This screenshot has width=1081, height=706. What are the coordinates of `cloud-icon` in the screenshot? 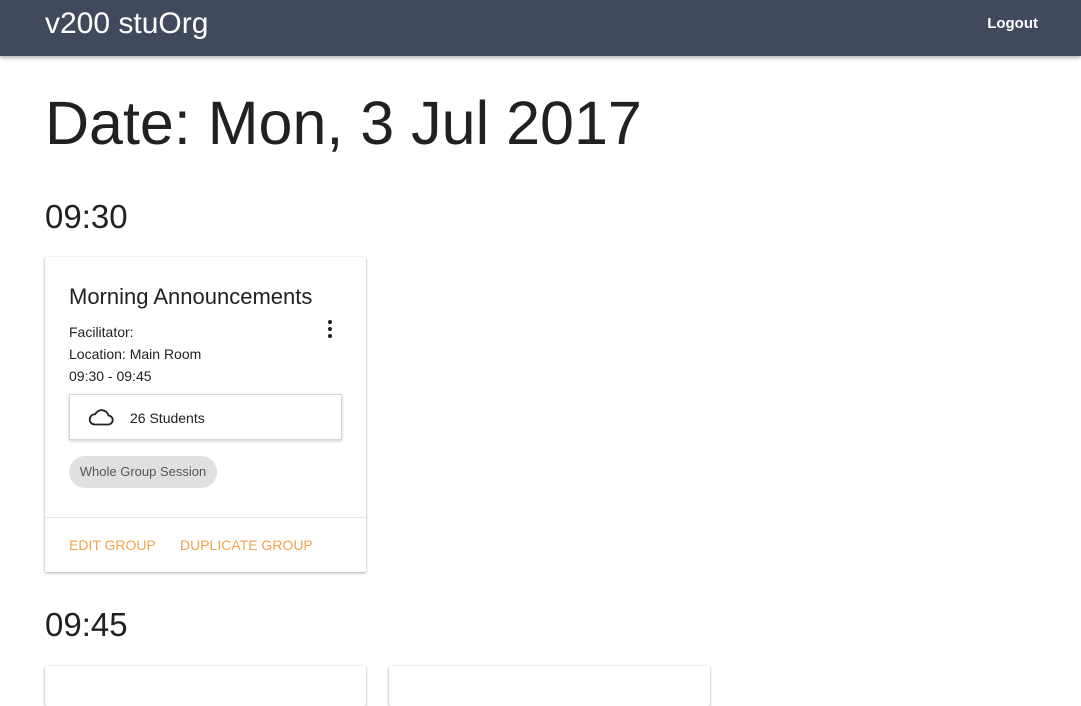 It's located at (101, 417).